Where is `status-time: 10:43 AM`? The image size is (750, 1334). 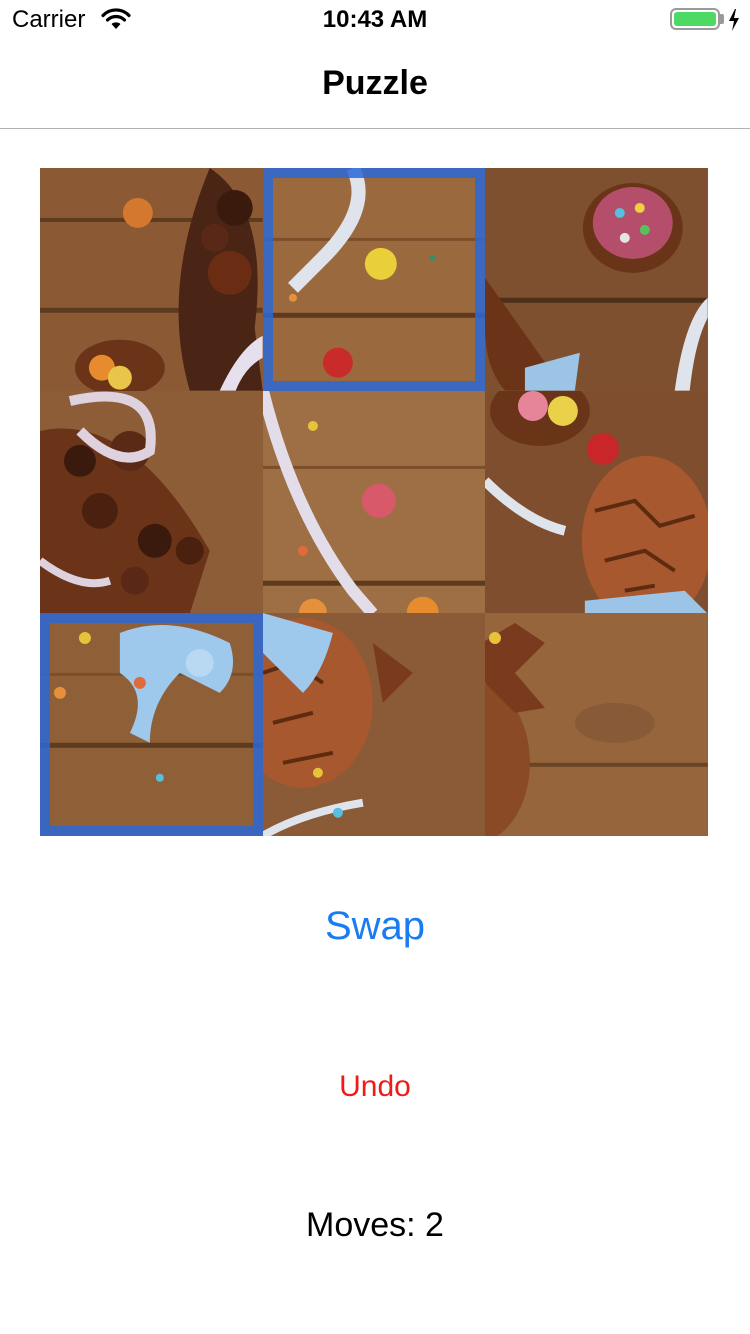
status-time: 10:43 AM is located at coordinates (375, 19).